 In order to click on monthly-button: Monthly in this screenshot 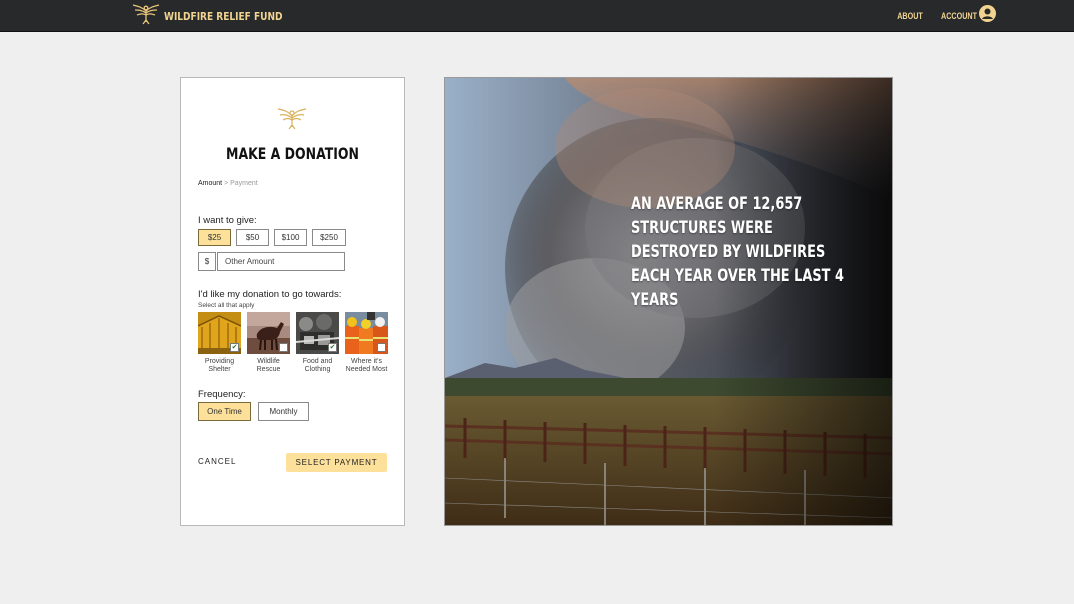, I will do `click(283, 411)`.